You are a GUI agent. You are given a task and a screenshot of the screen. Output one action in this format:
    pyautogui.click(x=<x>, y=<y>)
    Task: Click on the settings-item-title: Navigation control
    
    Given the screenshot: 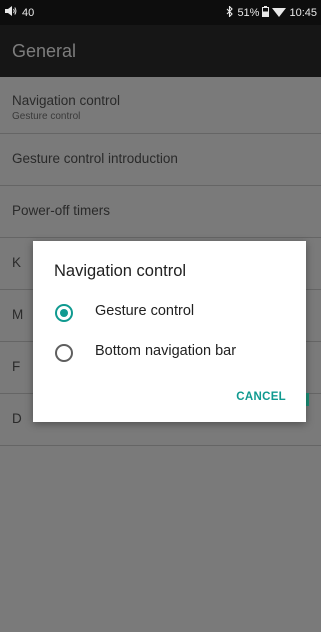 What is the action you would take?
    pyautogui.click(x=66, y=100)
    